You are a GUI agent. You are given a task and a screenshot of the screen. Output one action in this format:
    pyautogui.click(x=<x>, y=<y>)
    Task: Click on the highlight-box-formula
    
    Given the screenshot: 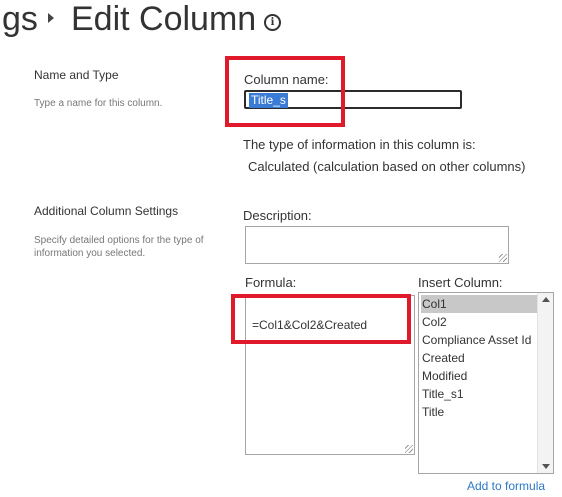 What is the action you would take?
    pyautogui.click(x=321, y=319)
    